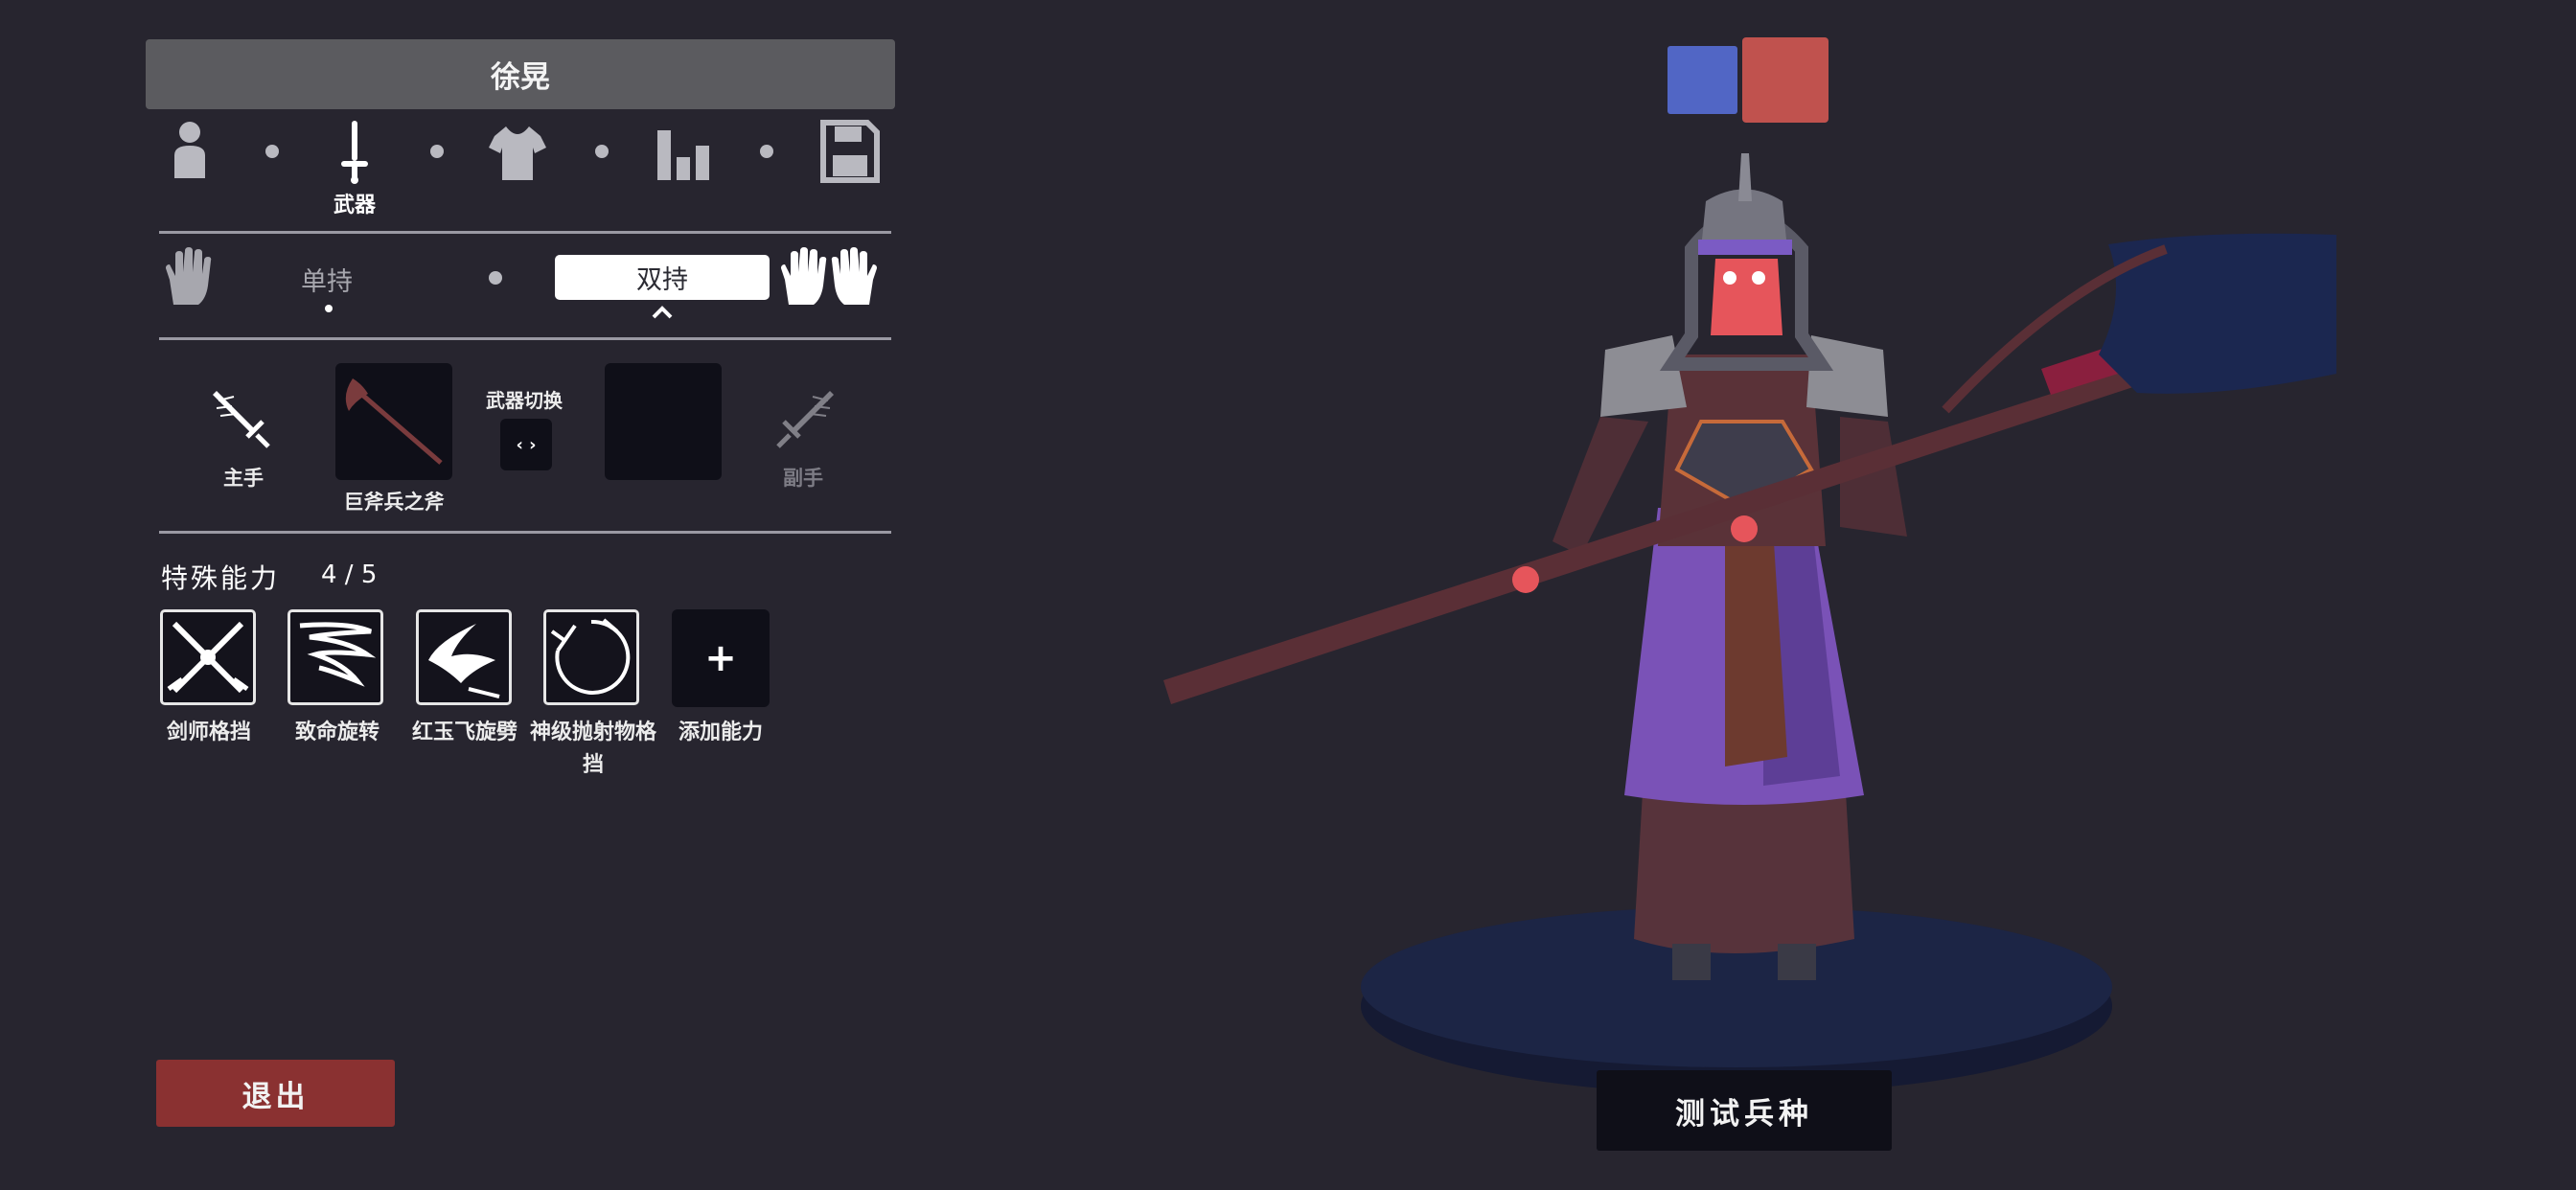 This screenshot has width=2576, height=1190. Describe the element at coordinates (592, 749) in the screenshot. I see `ability-label: 神级抛射物格挡` at that location.